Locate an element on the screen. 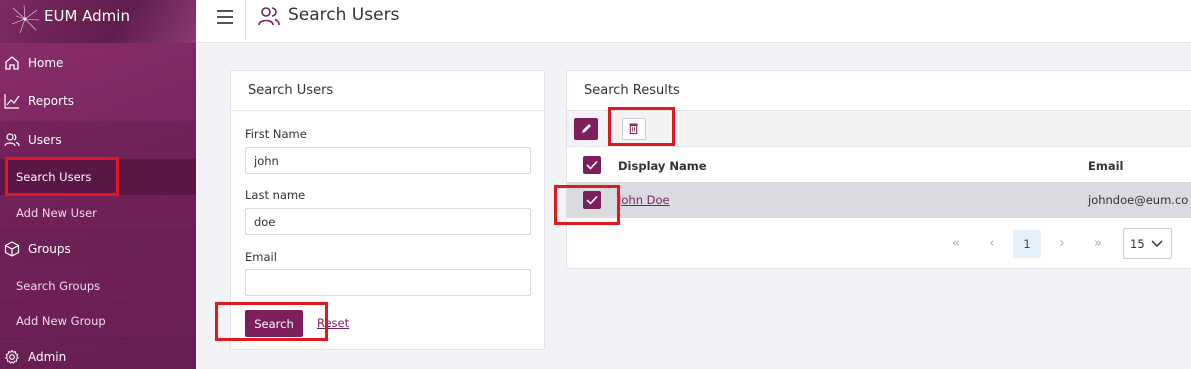  sidebar-item-admin: Admin is located at coordinates (98, 353).